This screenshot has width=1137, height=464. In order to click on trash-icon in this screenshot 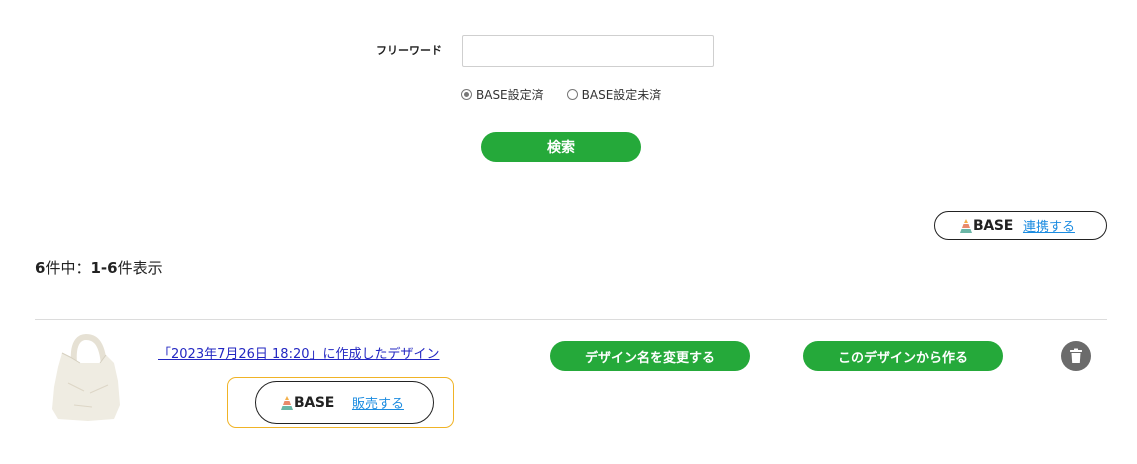, I will do `click(1076, 355)`.